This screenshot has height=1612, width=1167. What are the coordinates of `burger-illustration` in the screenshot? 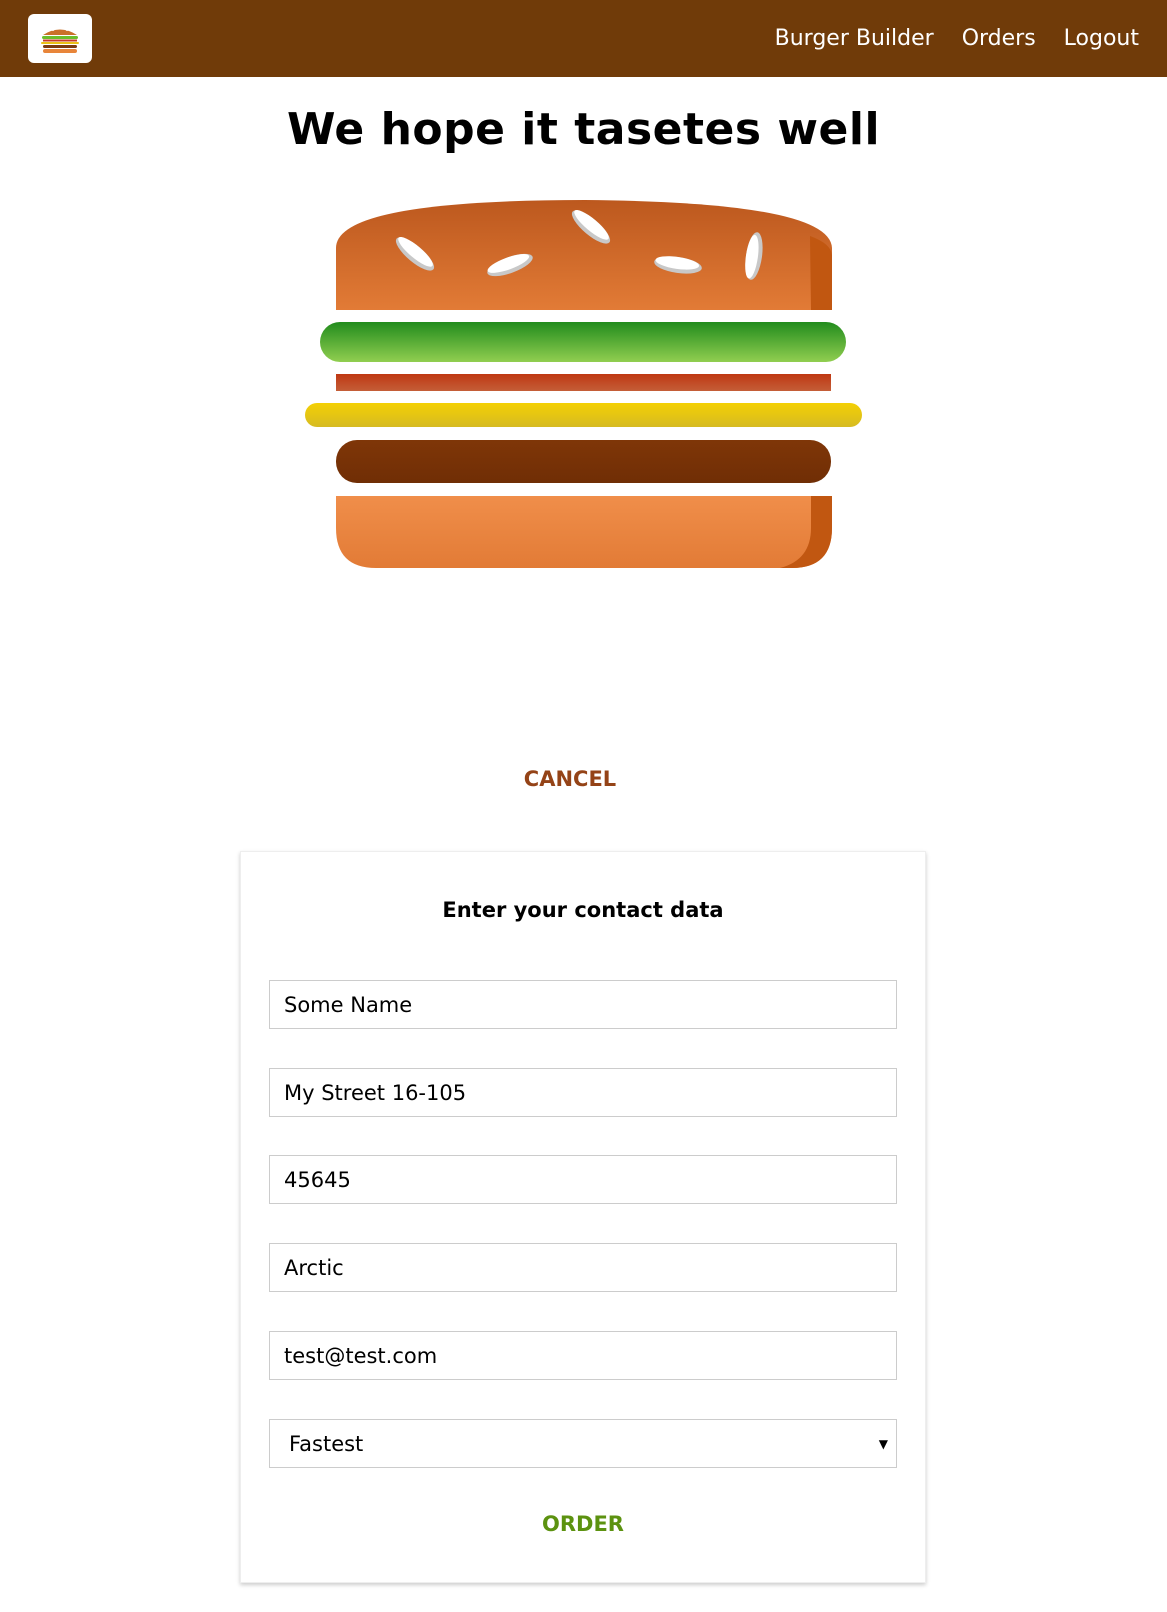 It's located at (583, 384).